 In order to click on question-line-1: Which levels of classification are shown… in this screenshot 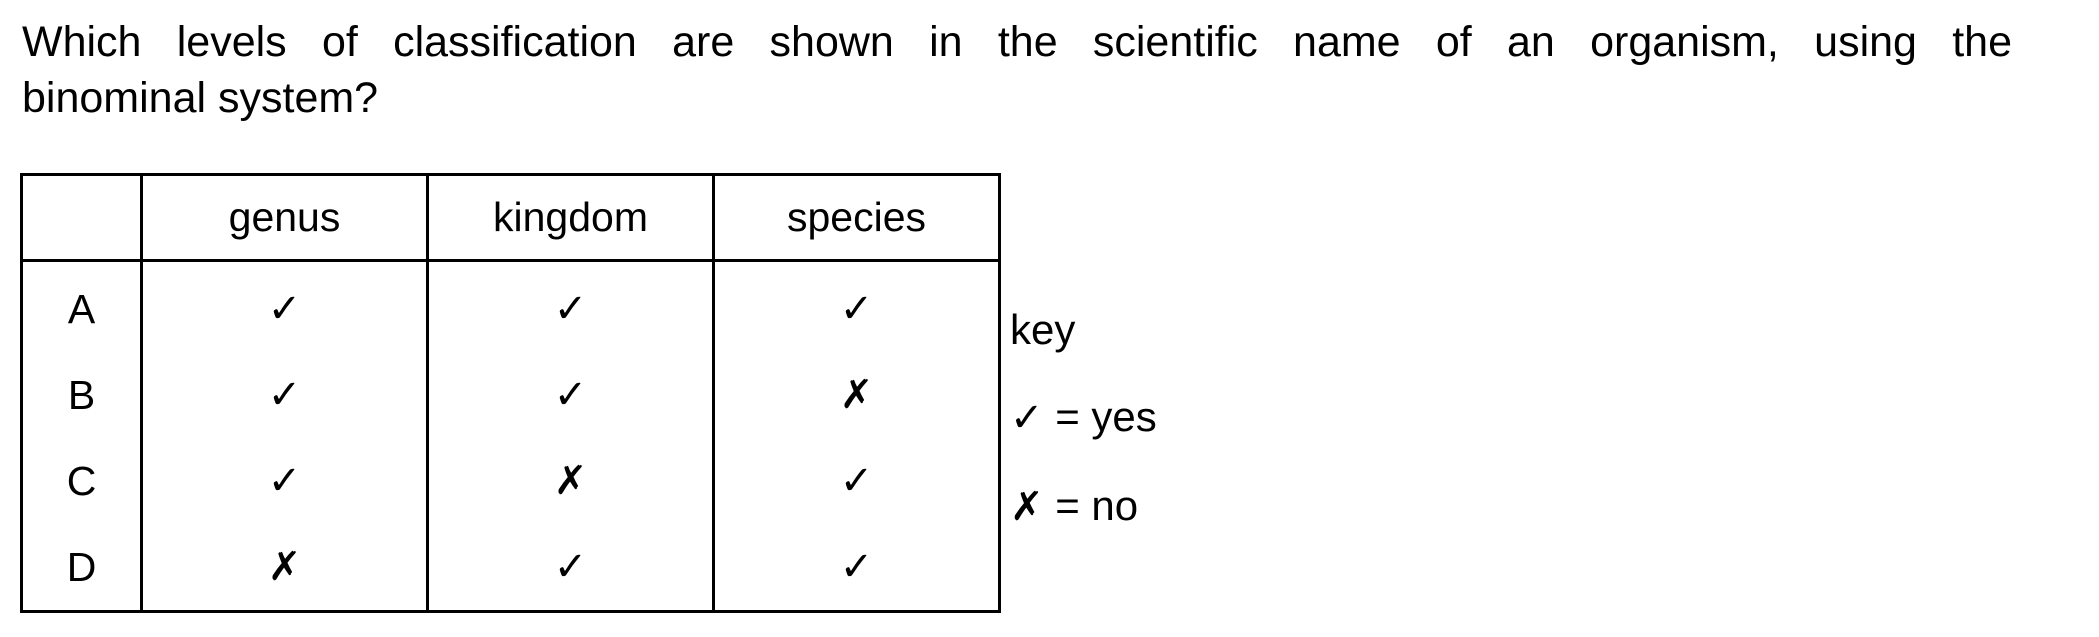, I will do `click(1017, 42)`.